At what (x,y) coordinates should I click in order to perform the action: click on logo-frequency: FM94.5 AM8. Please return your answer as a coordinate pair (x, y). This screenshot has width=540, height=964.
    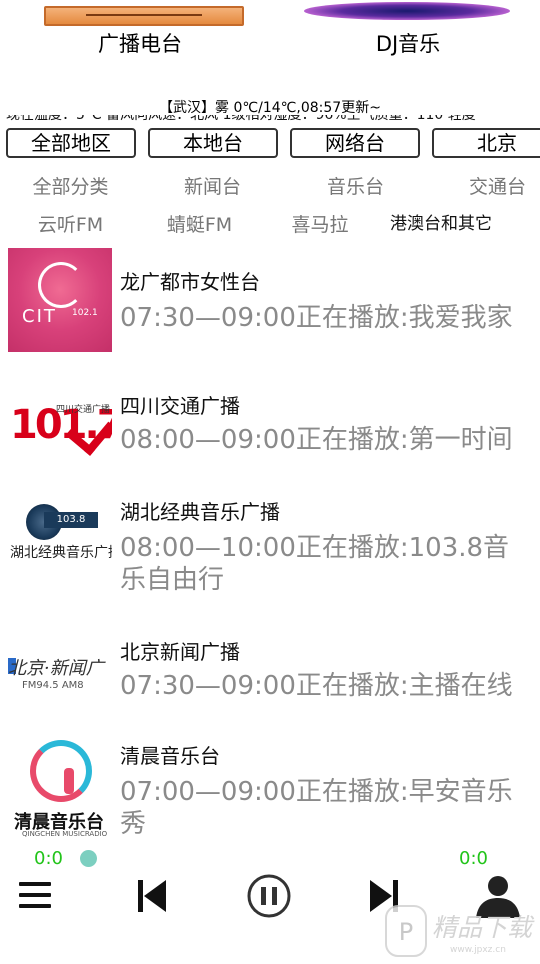
    Looking at the image, I should click on (53, 685).